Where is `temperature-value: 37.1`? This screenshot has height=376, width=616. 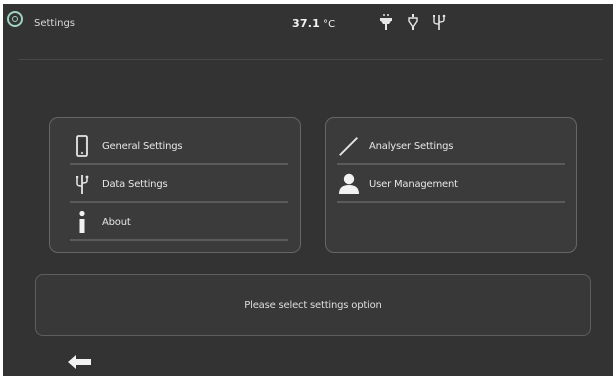 temperature-value: 37.1 is located at coordinates (306, 23).